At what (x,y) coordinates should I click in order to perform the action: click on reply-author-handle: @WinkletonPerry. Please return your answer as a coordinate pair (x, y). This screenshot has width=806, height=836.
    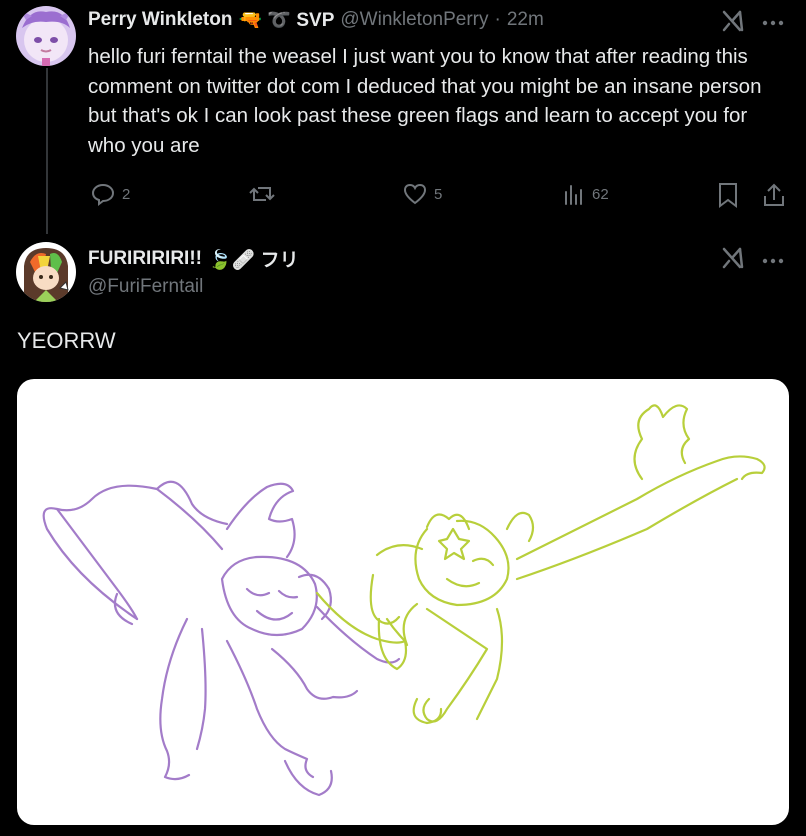
    Looking at the image, I should click on (414, 20).